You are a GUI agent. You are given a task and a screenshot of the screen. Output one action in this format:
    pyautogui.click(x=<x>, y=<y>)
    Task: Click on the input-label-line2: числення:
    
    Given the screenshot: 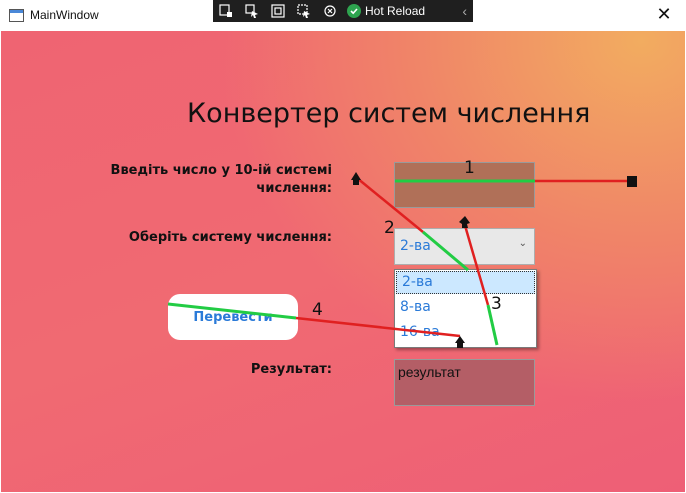 What is the action you would take?
    pyautogui.click(x=294, y=188)
    